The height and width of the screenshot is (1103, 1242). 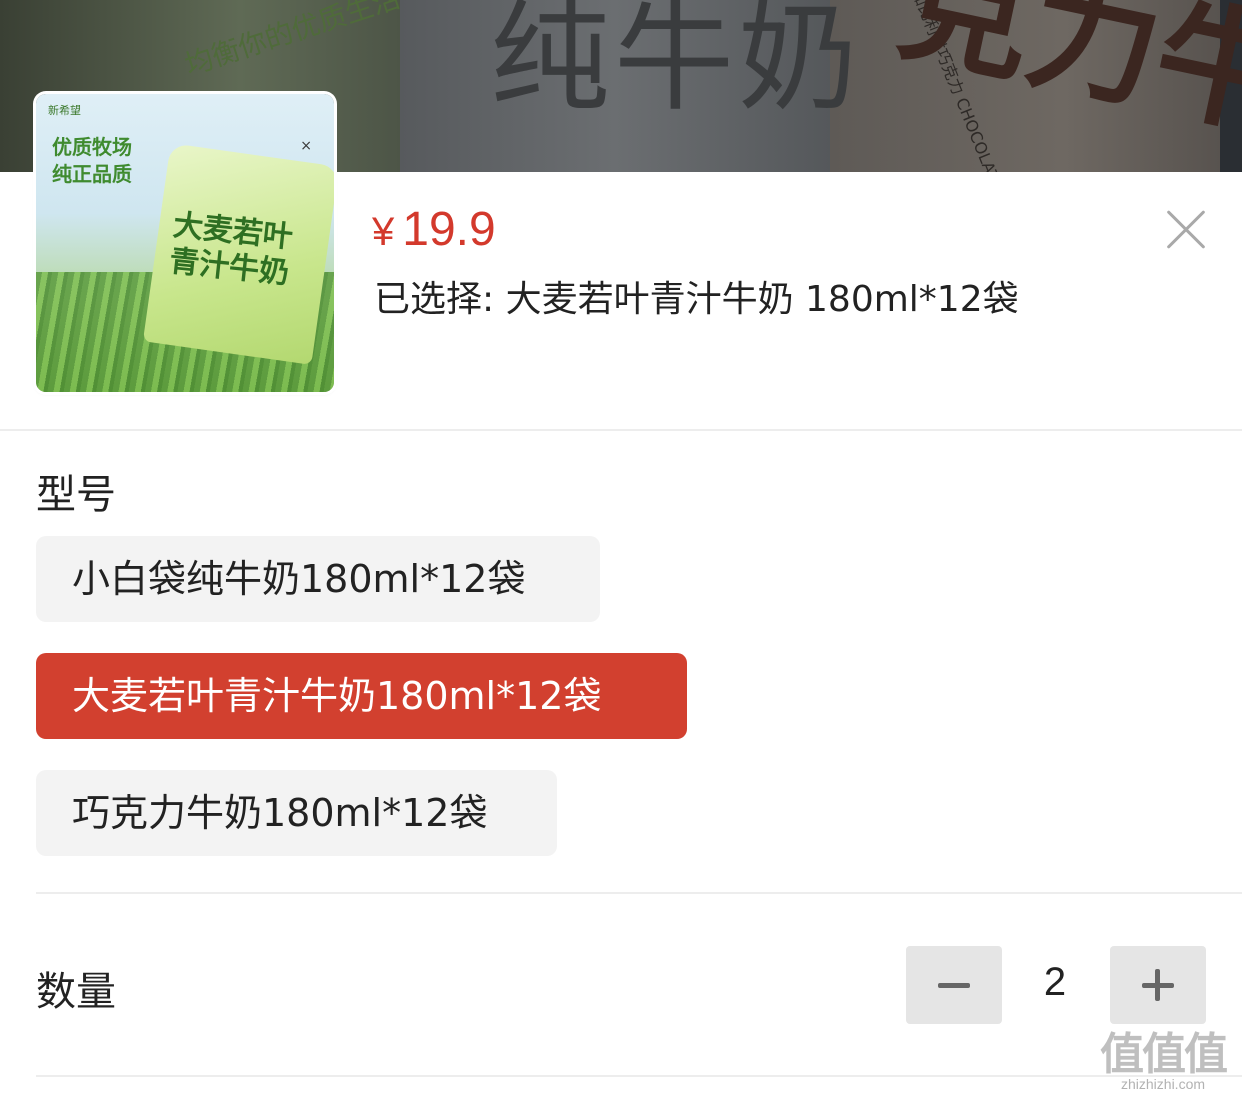 What do you see at coordinates (1055, 982) in the screenshot?
I see `quantity-value: 2` at bounding box center [1055, 982].